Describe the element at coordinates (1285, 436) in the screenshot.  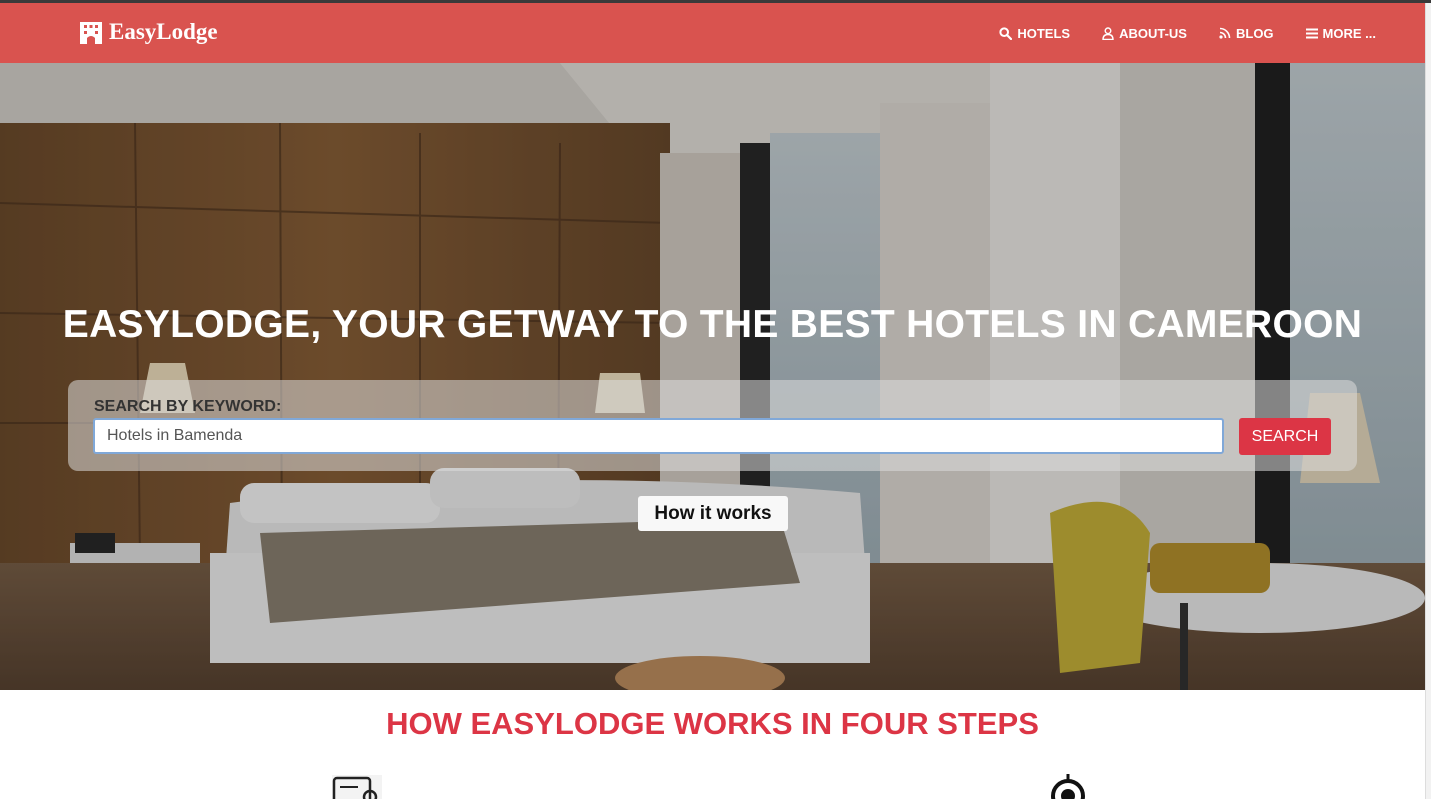
I see `search-button: SEARCH` at that location.